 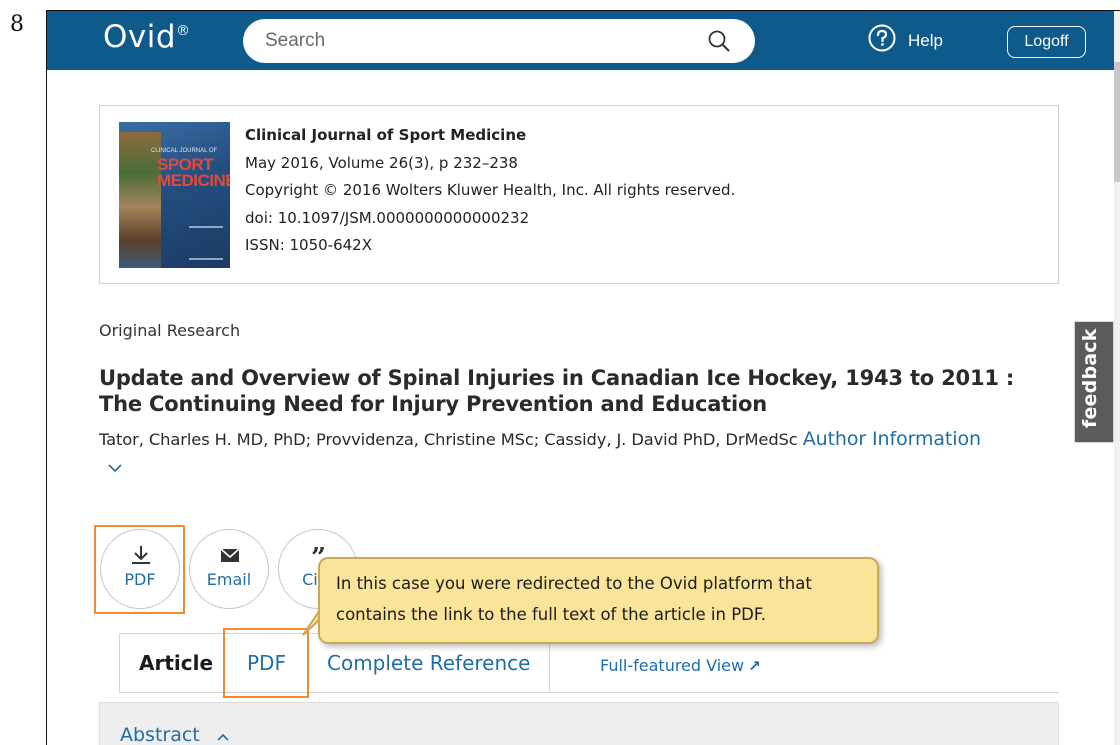 I want to click on search-input, so click(x=475, y=41).